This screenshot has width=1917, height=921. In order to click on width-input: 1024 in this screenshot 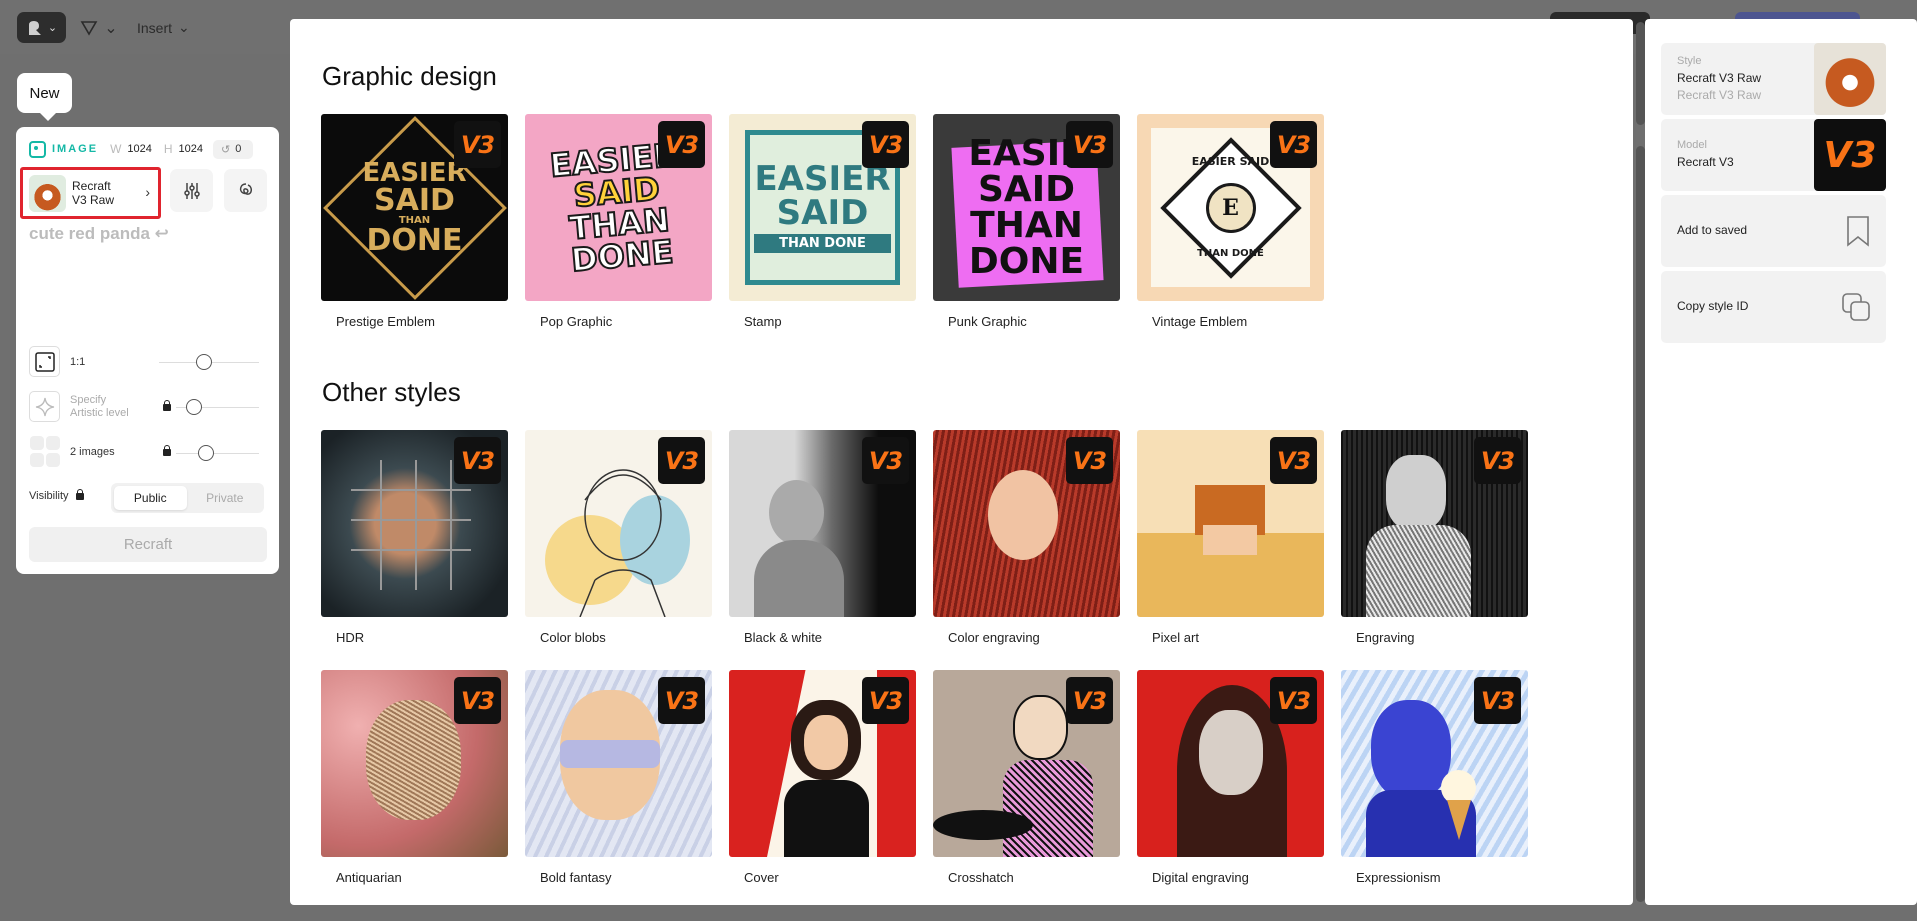, I will do `click(139, 149)`.